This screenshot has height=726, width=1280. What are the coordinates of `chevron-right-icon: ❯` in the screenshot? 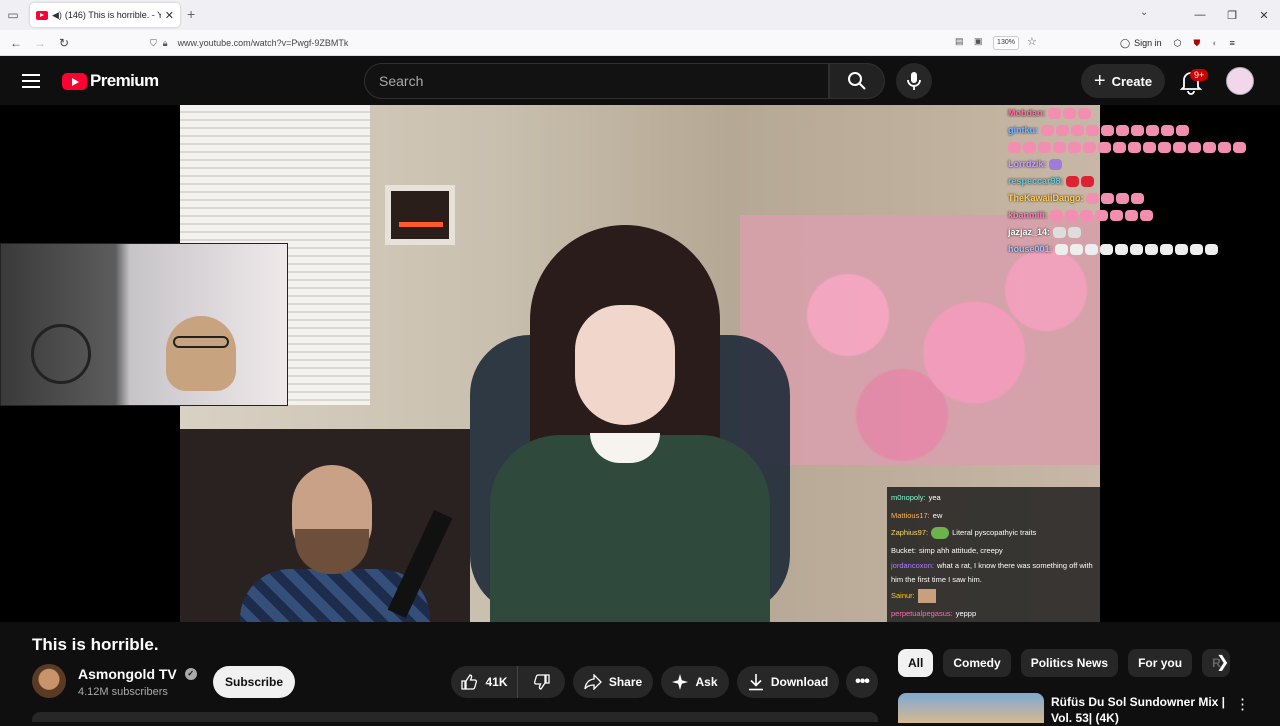 It's located at (1222, 662).